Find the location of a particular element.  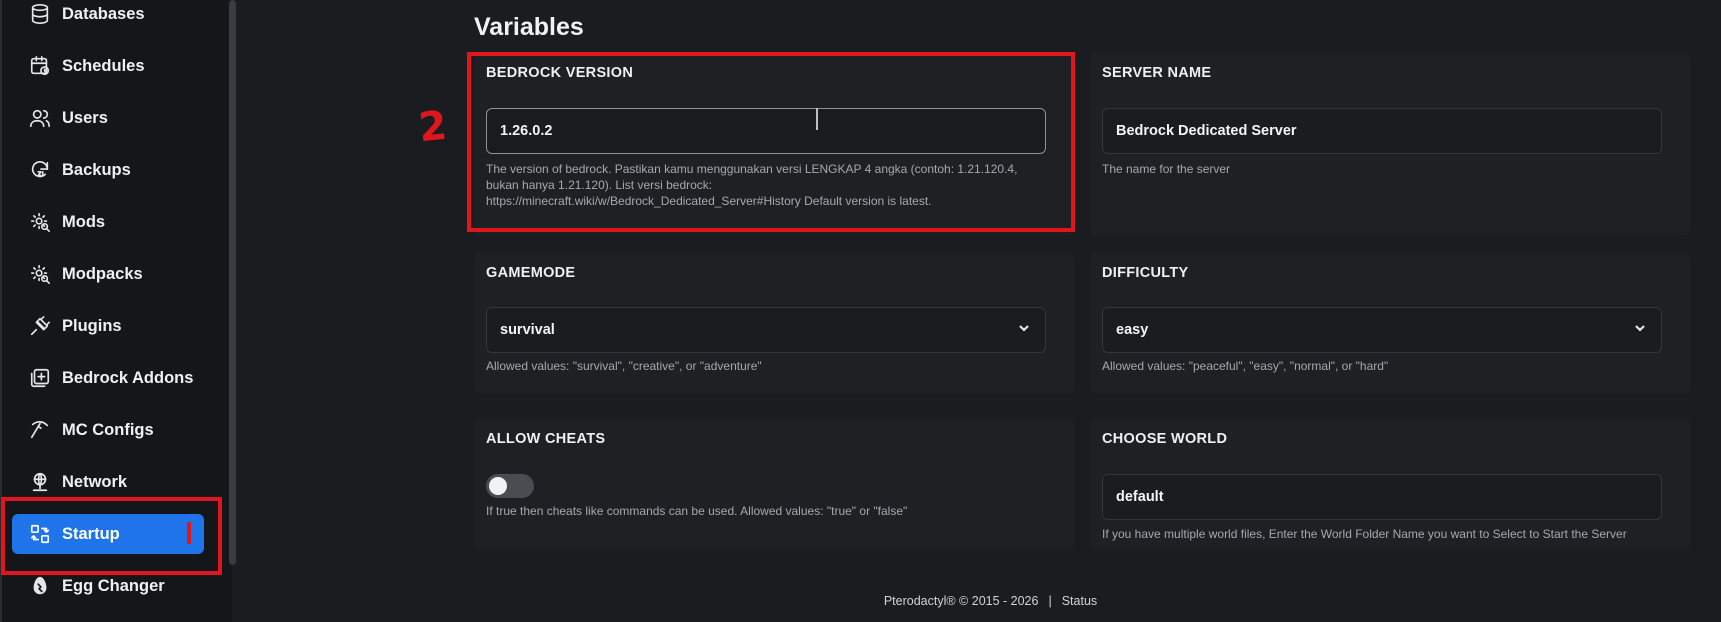

sidebar-item-modpacks: Modpacks is located at coordinates (108, 274).